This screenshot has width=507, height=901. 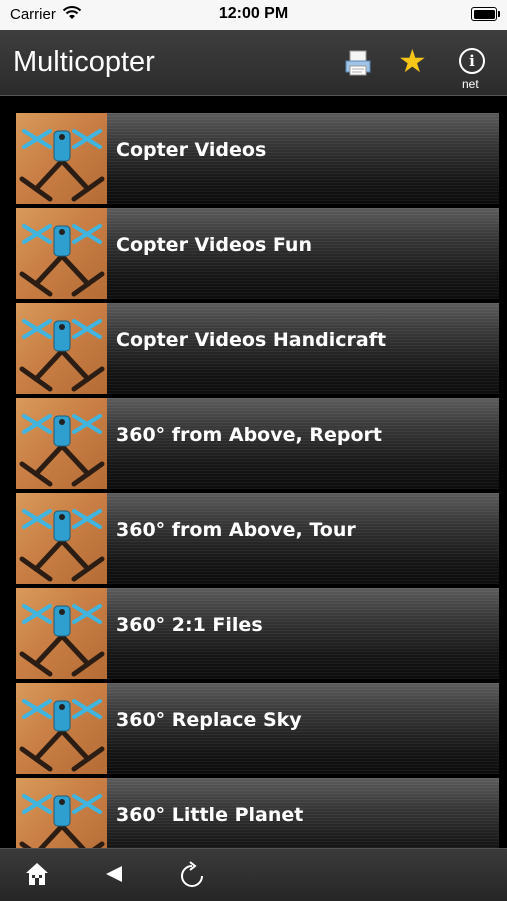 I want to click on list-item: 360° from Above, Report, so click(x=257, y=443).